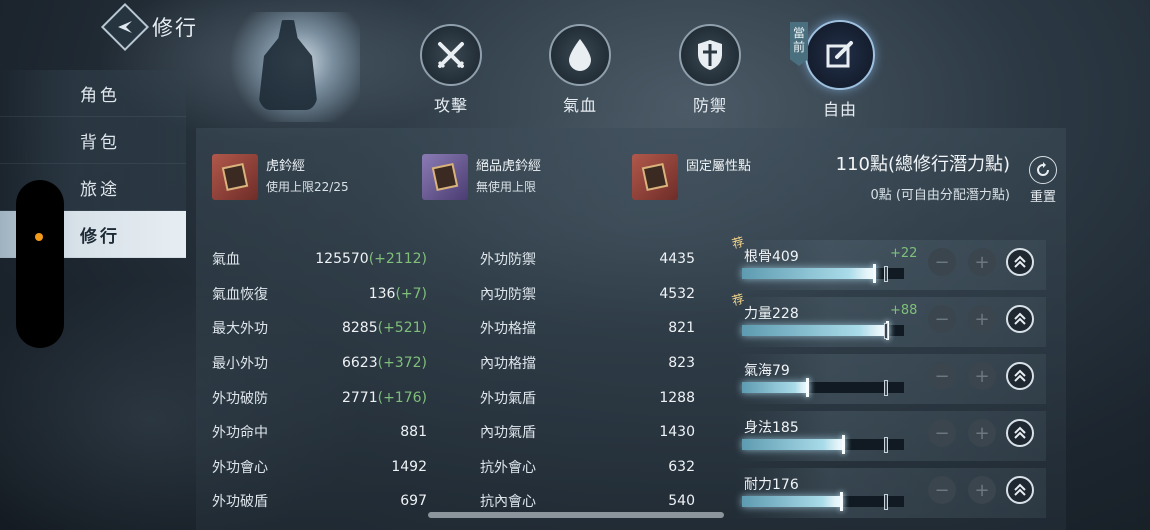  What do you see at coordinates (240, 294) in the screenshot?
I see `stat-name: 氣血恢復` at bounding box center [240, 294].